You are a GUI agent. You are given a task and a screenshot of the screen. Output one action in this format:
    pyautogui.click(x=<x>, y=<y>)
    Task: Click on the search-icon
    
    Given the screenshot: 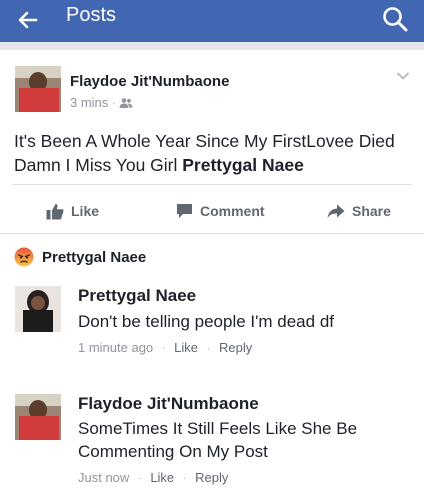 What is the action you would take?
    pyautogui.click(x=395, y=19)
    